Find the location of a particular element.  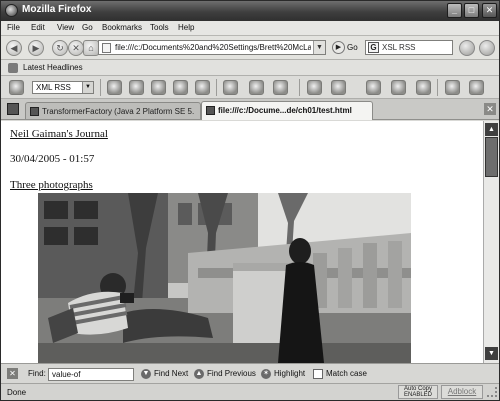

search-input: G XSL RSS is located at coordinates (409, 47).